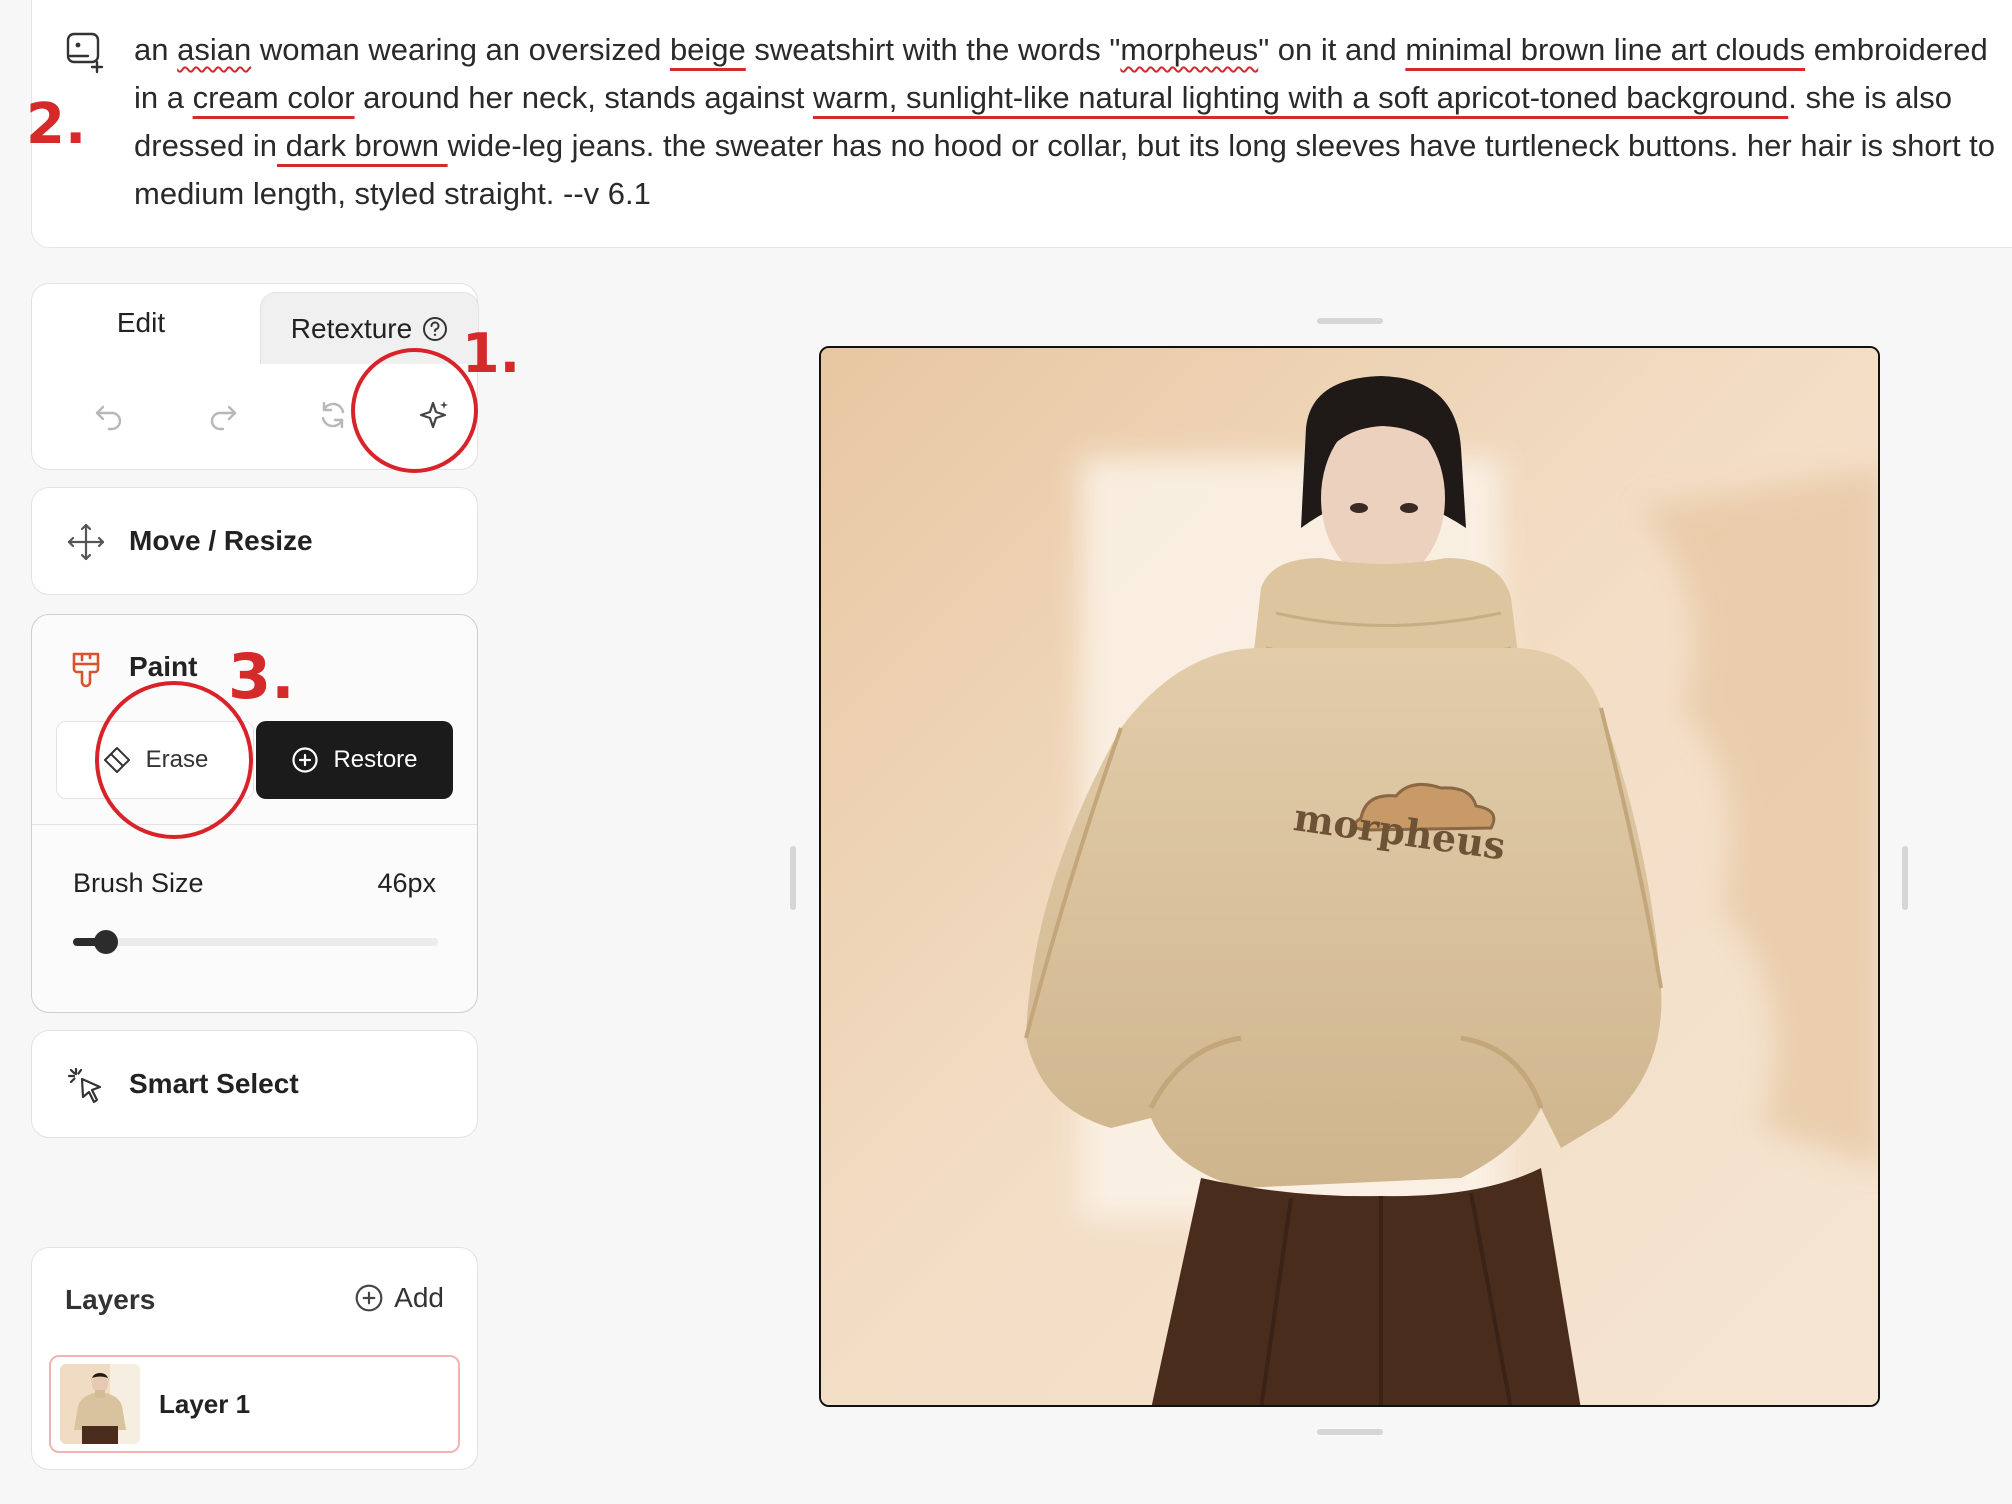 The width and height of the screenshot is (2012, 1504). What do you see at coordinates (1350, 321) in the screenshot?
I see `canvas-top-resize-handle` at bounding box center [1350, 321].